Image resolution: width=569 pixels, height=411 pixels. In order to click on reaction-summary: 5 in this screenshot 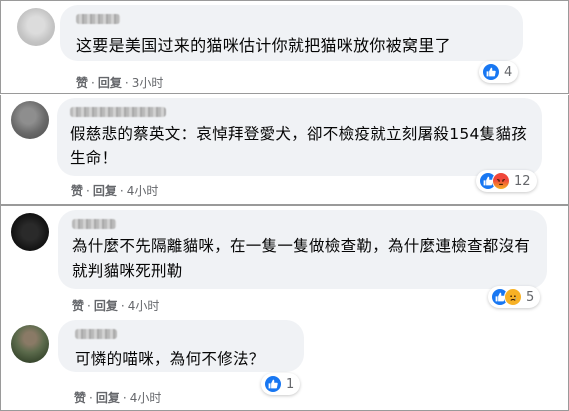, I will do `click(514, 297)`.